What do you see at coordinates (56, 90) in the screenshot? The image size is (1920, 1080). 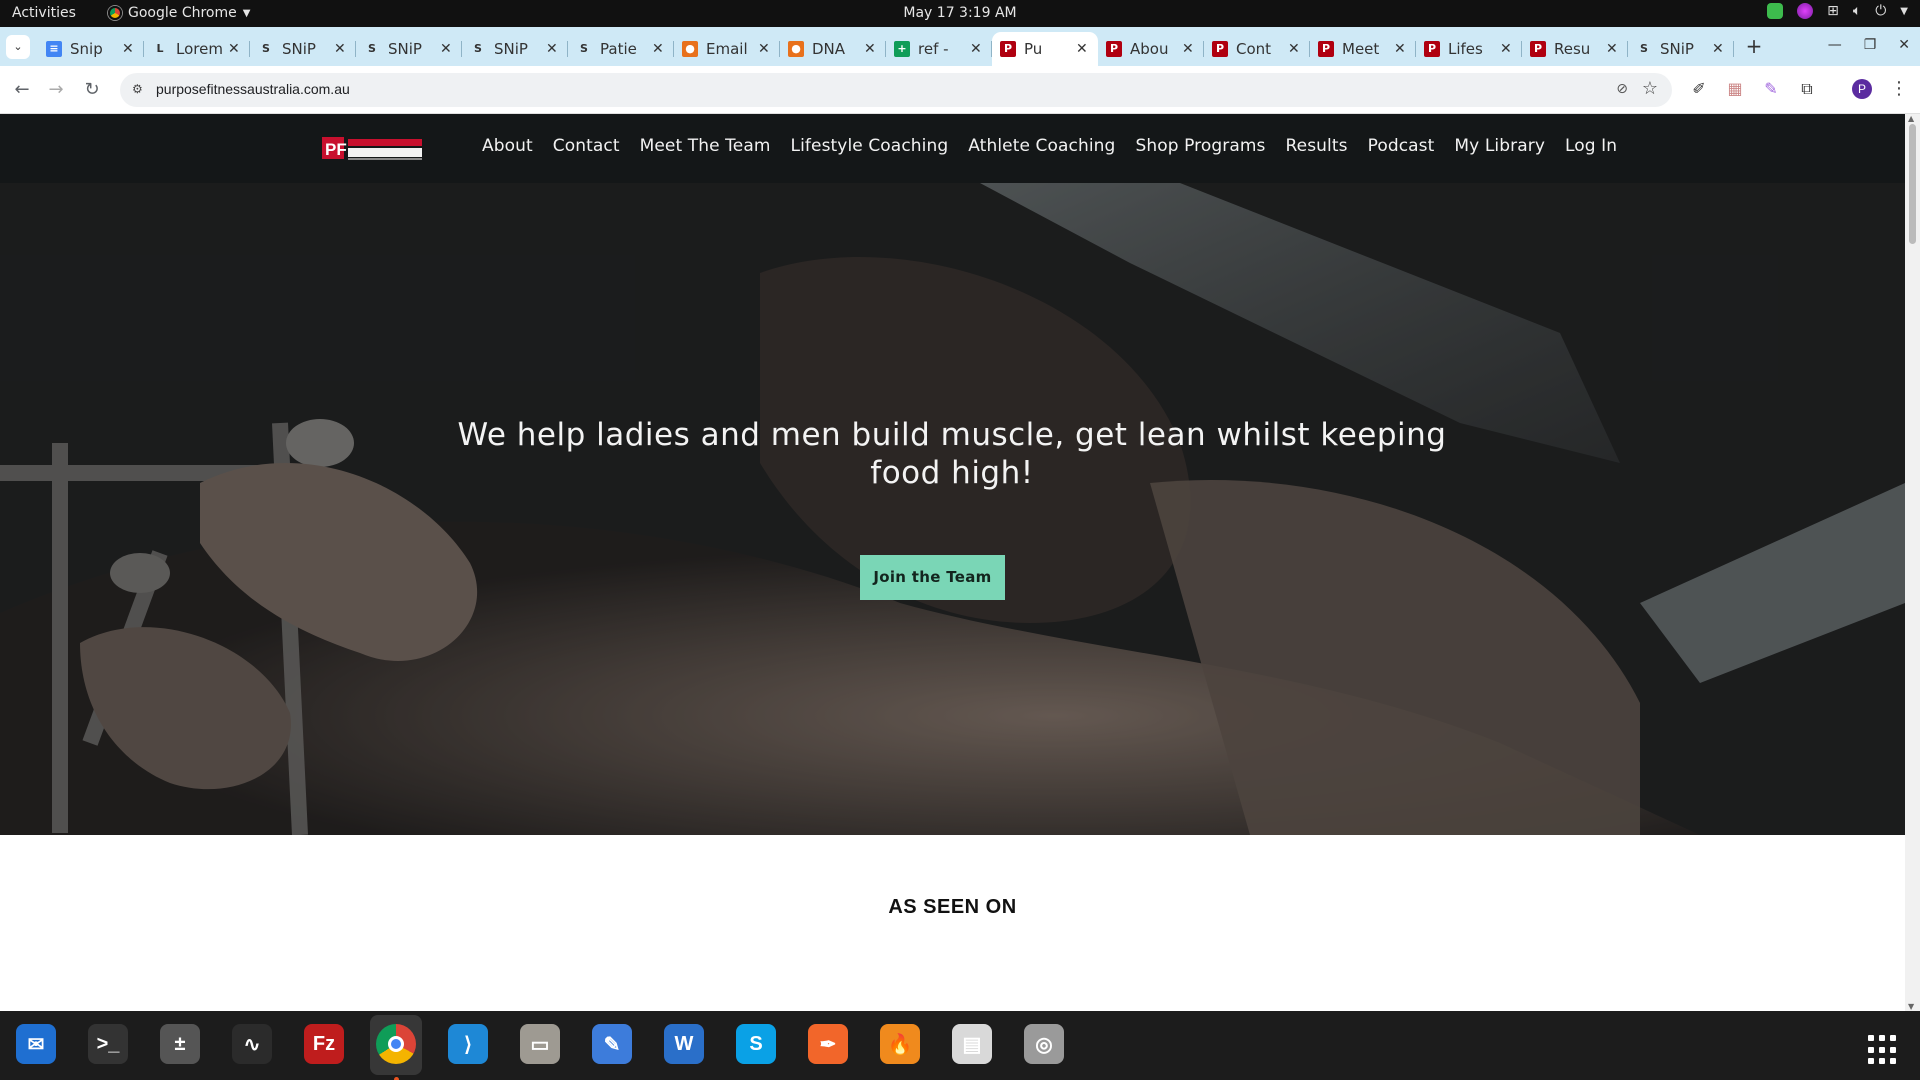 I see `forward-button: →` at bounding box center [56, 90].